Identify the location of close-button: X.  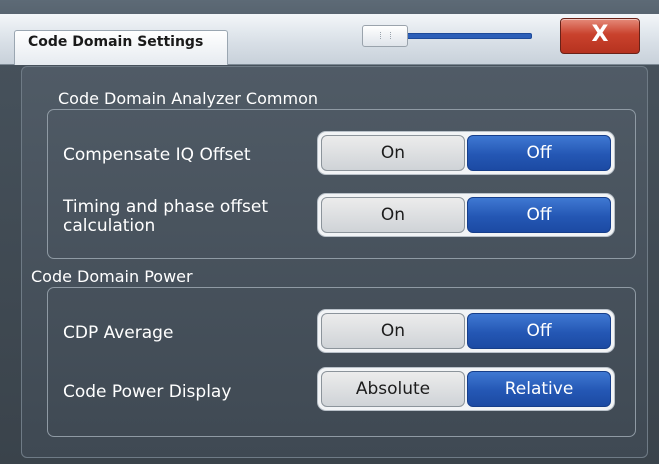
(600, 36).